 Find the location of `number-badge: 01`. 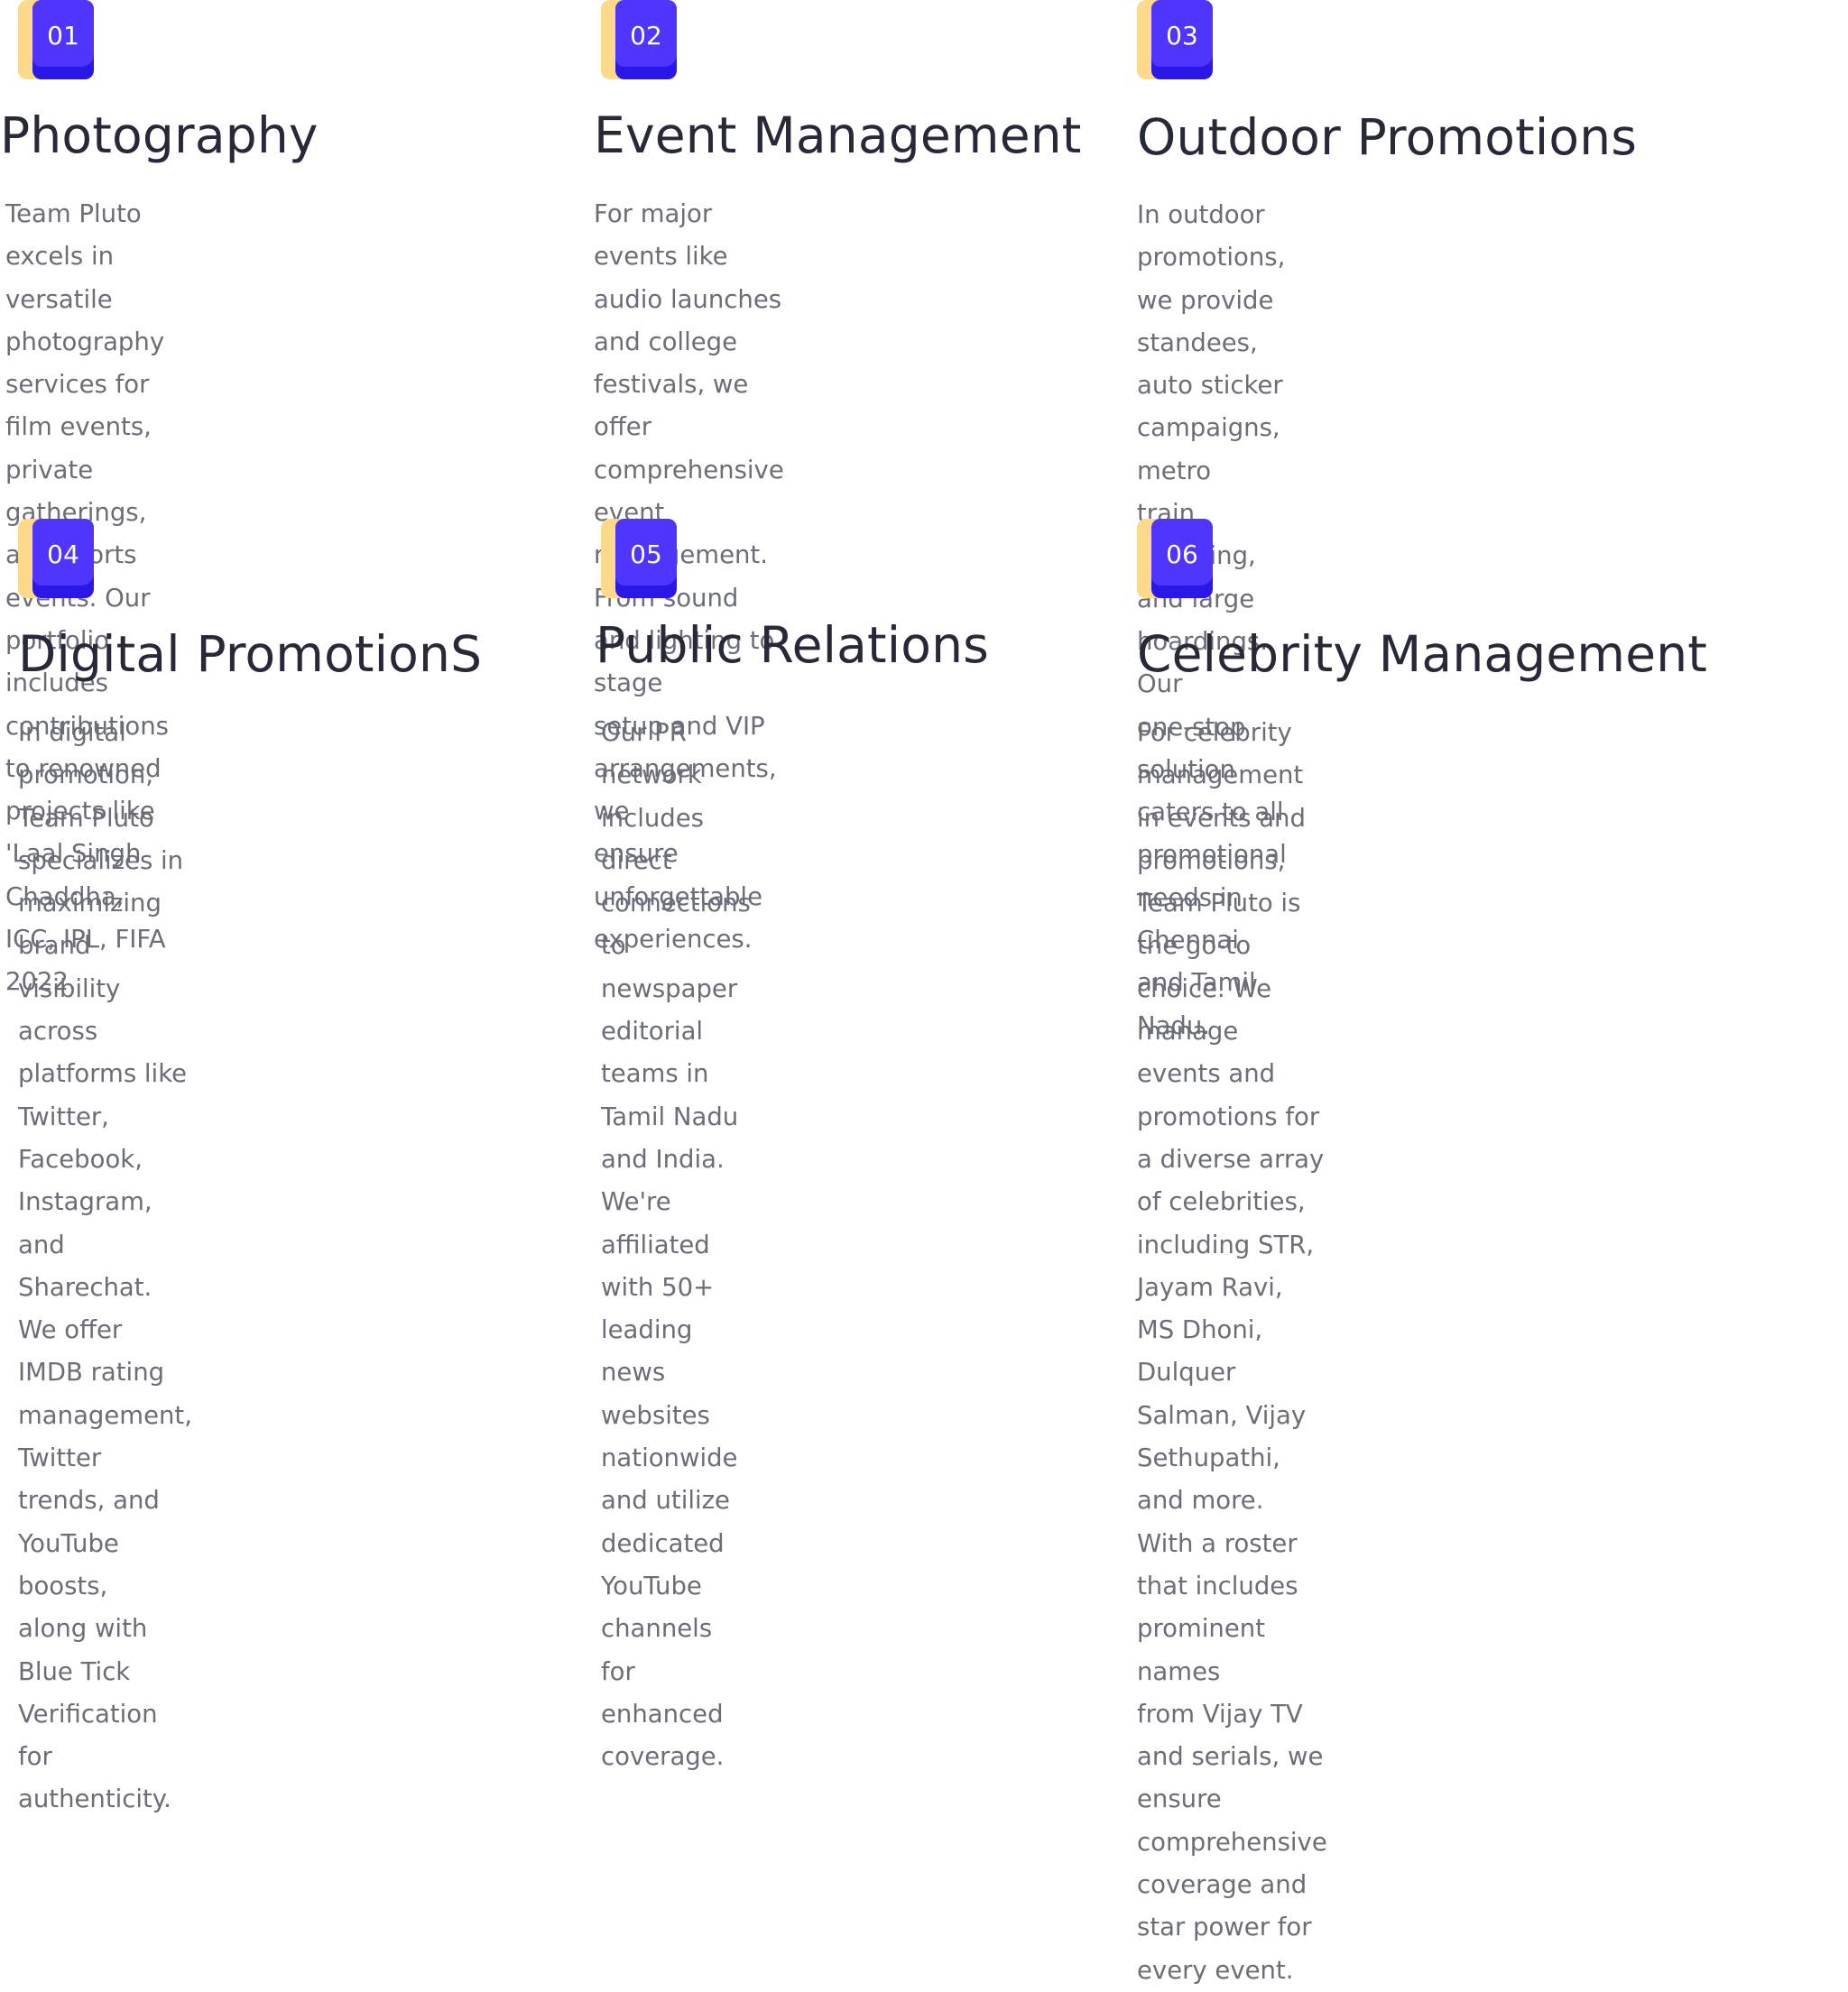

number-badge: 01 is located at coordinates (56, 39).